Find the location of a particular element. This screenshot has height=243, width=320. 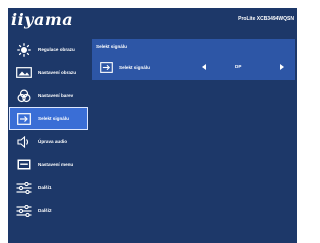

menu-settings-icon is located at coordinates (24, 165).